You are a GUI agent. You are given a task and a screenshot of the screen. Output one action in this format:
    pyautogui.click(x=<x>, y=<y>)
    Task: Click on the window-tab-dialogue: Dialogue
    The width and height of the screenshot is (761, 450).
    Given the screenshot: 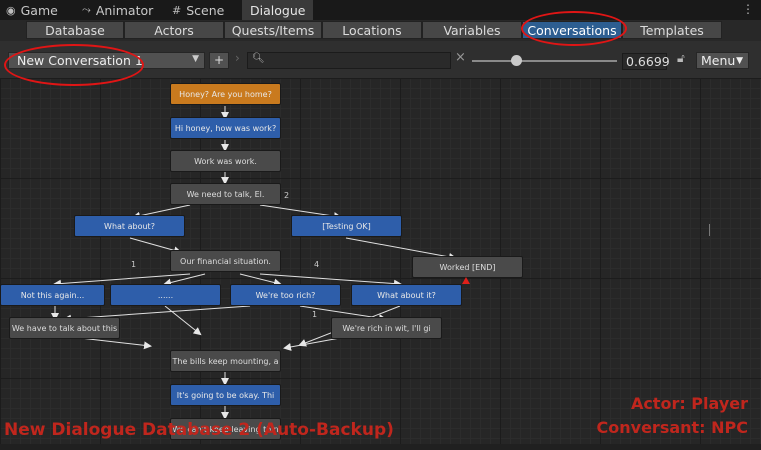 What is the action you would take?
    pyautogui.click(x=278, y=10)
    